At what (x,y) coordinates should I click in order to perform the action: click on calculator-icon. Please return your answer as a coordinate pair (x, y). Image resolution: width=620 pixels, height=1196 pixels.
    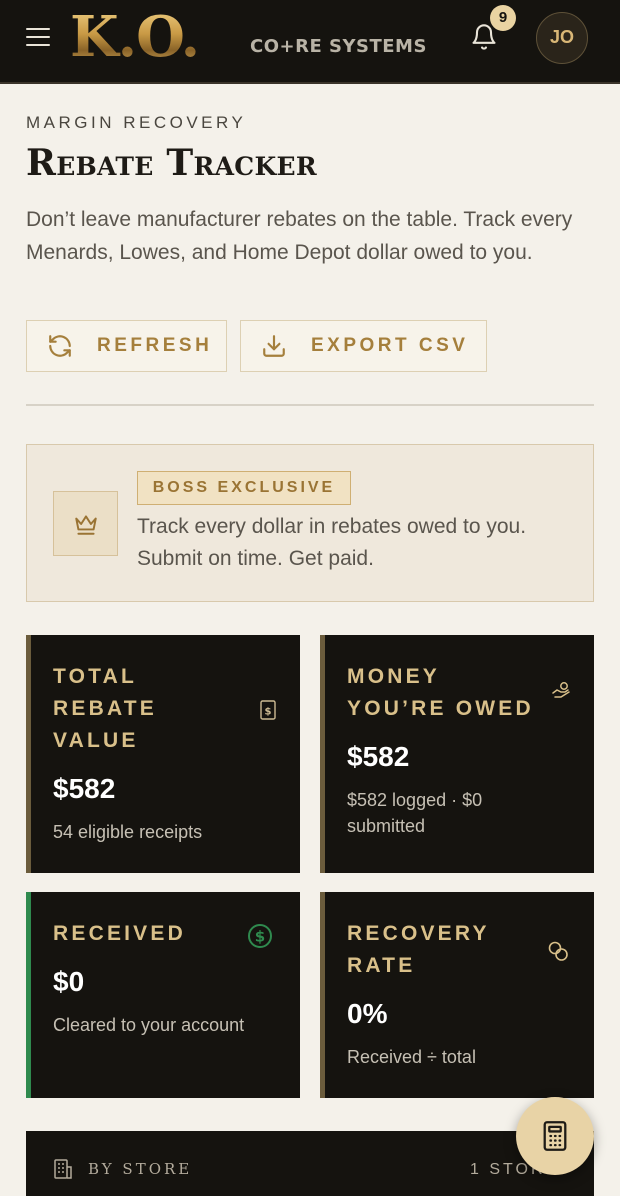
    Looking at the image, I should click on (555, 1136).